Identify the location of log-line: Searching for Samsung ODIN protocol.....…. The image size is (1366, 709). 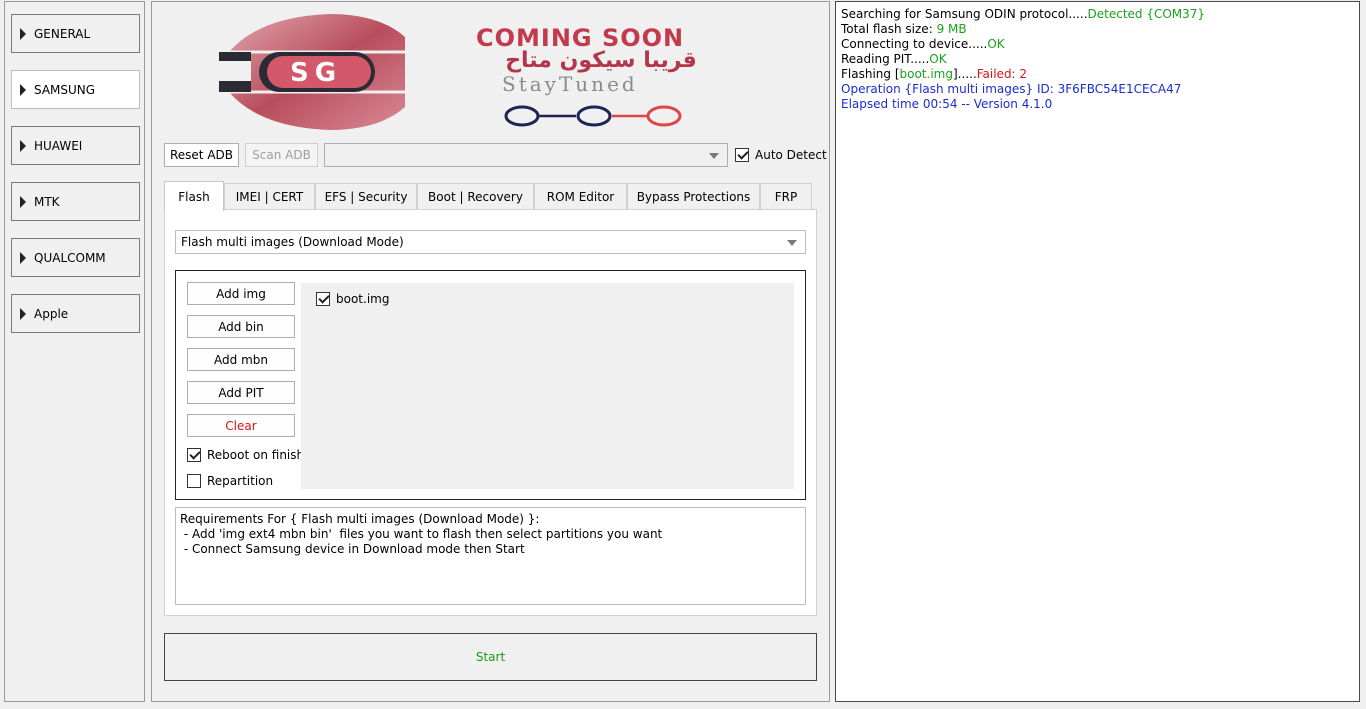
(1097, 14).